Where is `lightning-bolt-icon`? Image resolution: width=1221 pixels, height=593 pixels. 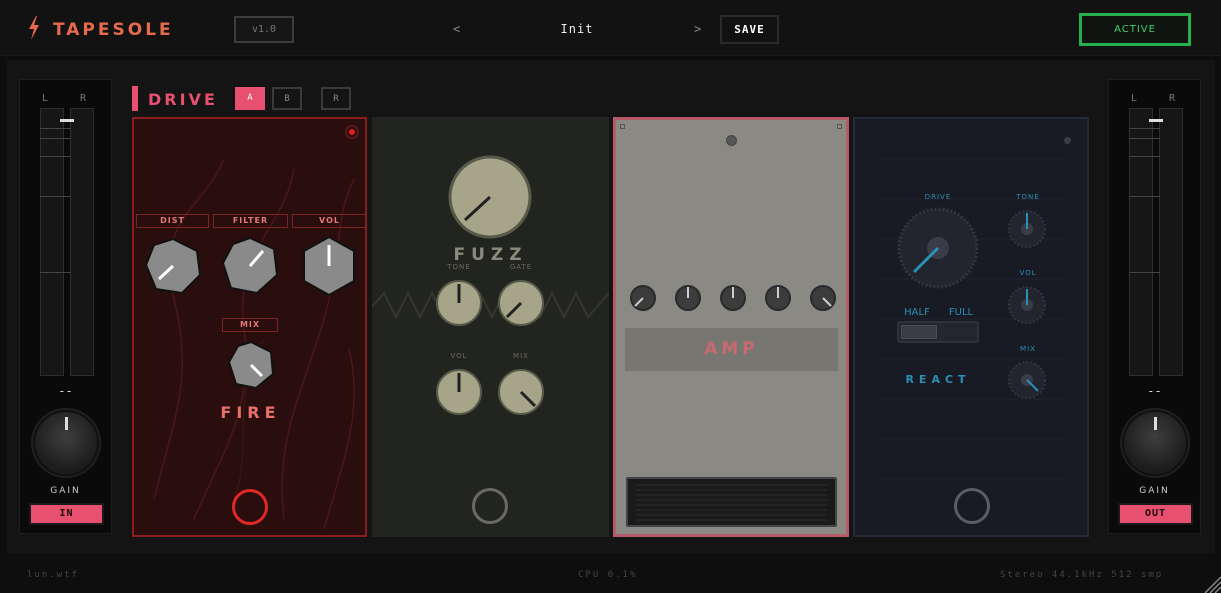
lightning-bolt-icon is located at coordinates (34, 28).